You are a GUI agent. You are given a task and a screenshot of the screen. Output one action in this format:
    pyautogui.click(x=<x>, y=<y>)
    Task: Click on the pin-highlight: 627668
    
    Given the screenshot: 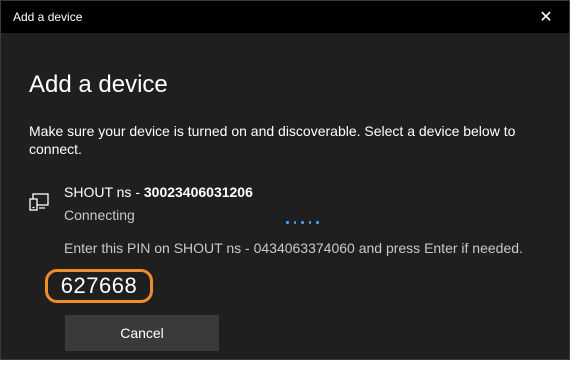 What is the action you would take?
    pyautogui.click(x=99, y=286)
    